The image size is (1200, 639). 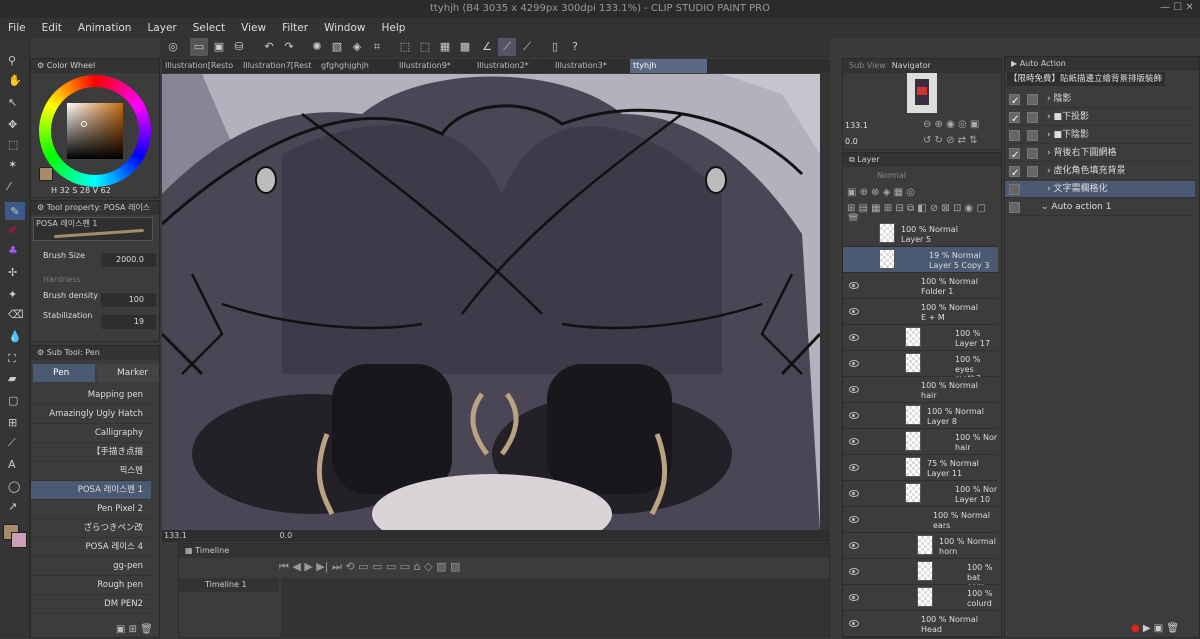 I want to click on show-selection-icon: ▩, so click(x=465, y=47).